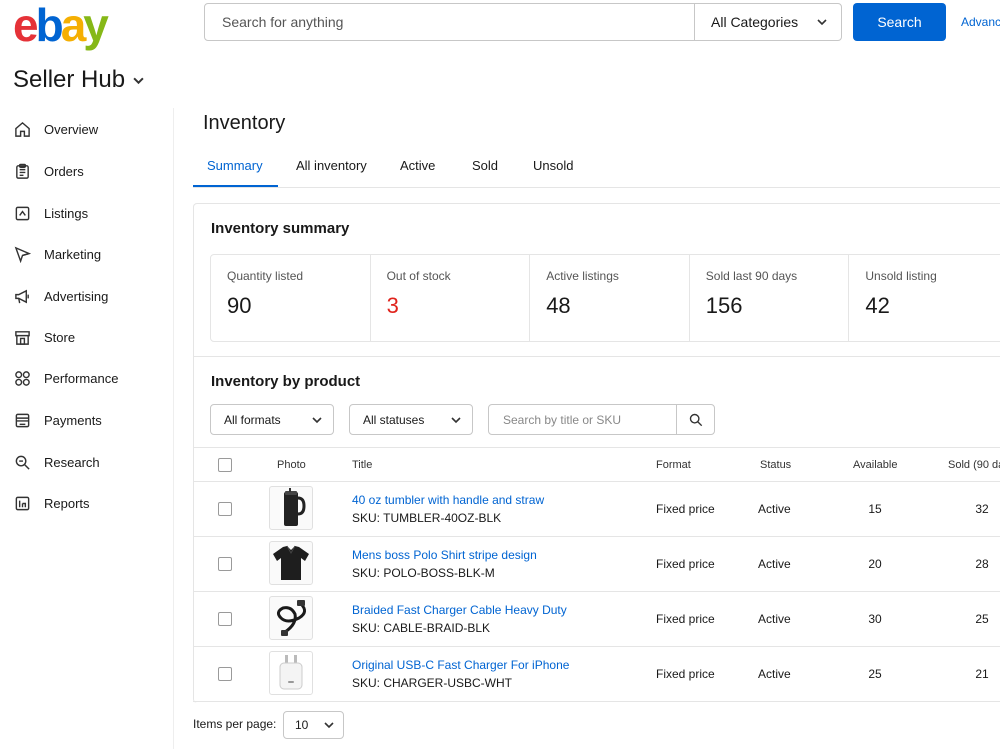  What do you see at coordinates (49, 171) in the screenshot?
I see `sidebar-item-orders: Orders` at bounding box center [49, 171].